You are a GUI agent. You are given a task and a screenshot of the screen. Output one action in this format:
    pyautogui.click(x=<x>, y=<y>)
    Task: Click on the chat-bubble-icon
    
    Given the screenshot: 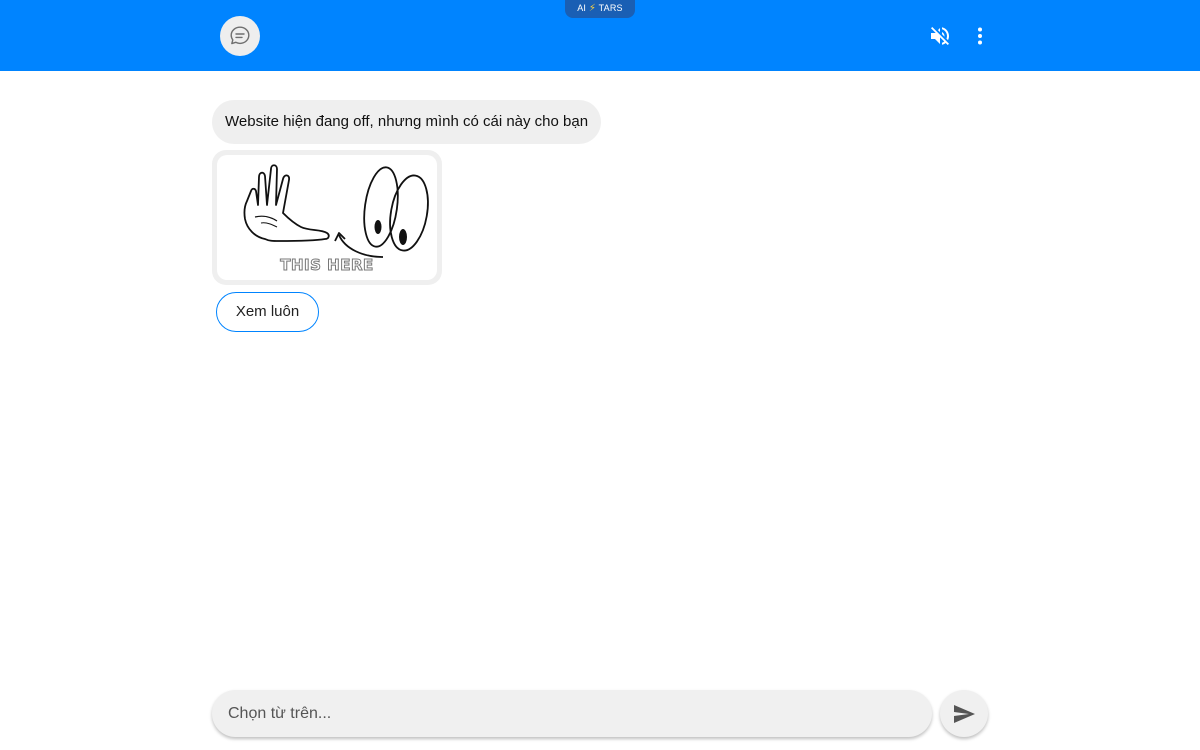 What is the action you would take?
    pyautogui.click(x=240, y=35)
    